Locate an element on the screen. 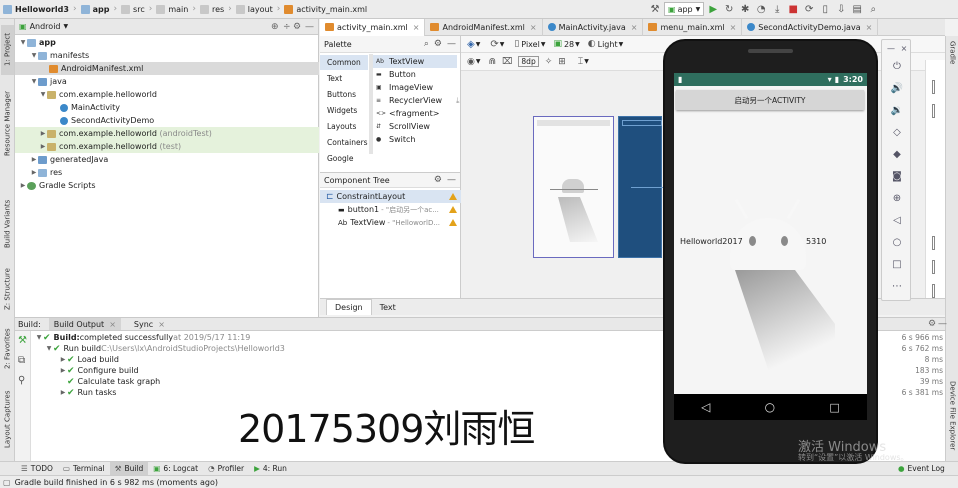 The image size is (958, 488). crumb-file: activity_main.xml is located at coordinates (325, 9).